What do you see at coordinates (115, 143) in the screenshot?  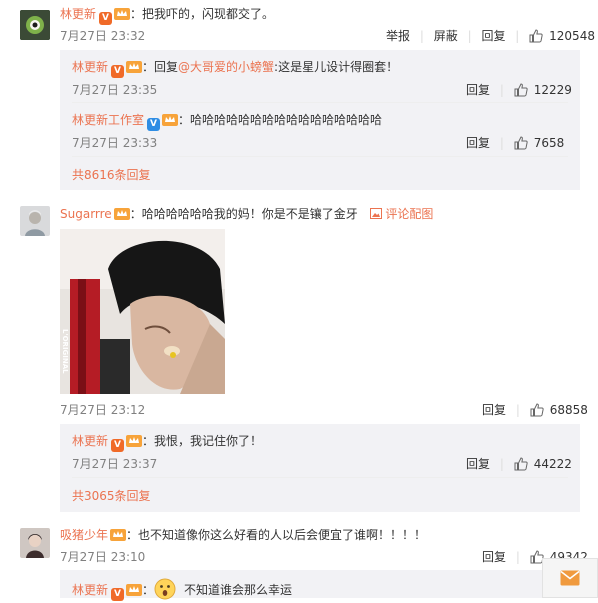 I see `reply-time: 7月27日 23:33` at bounding box center [115, 143].